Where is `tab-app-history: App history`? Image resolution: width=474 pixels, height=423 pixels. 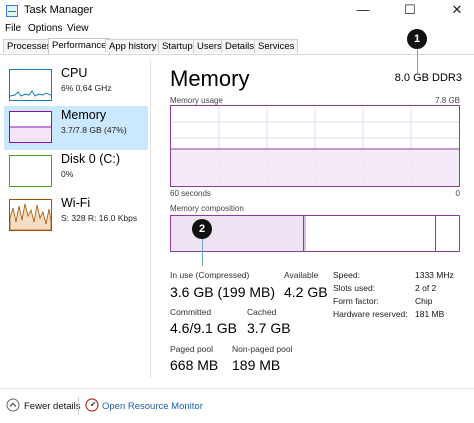 tab-app-history: App history is located at coordinates (133, 46).